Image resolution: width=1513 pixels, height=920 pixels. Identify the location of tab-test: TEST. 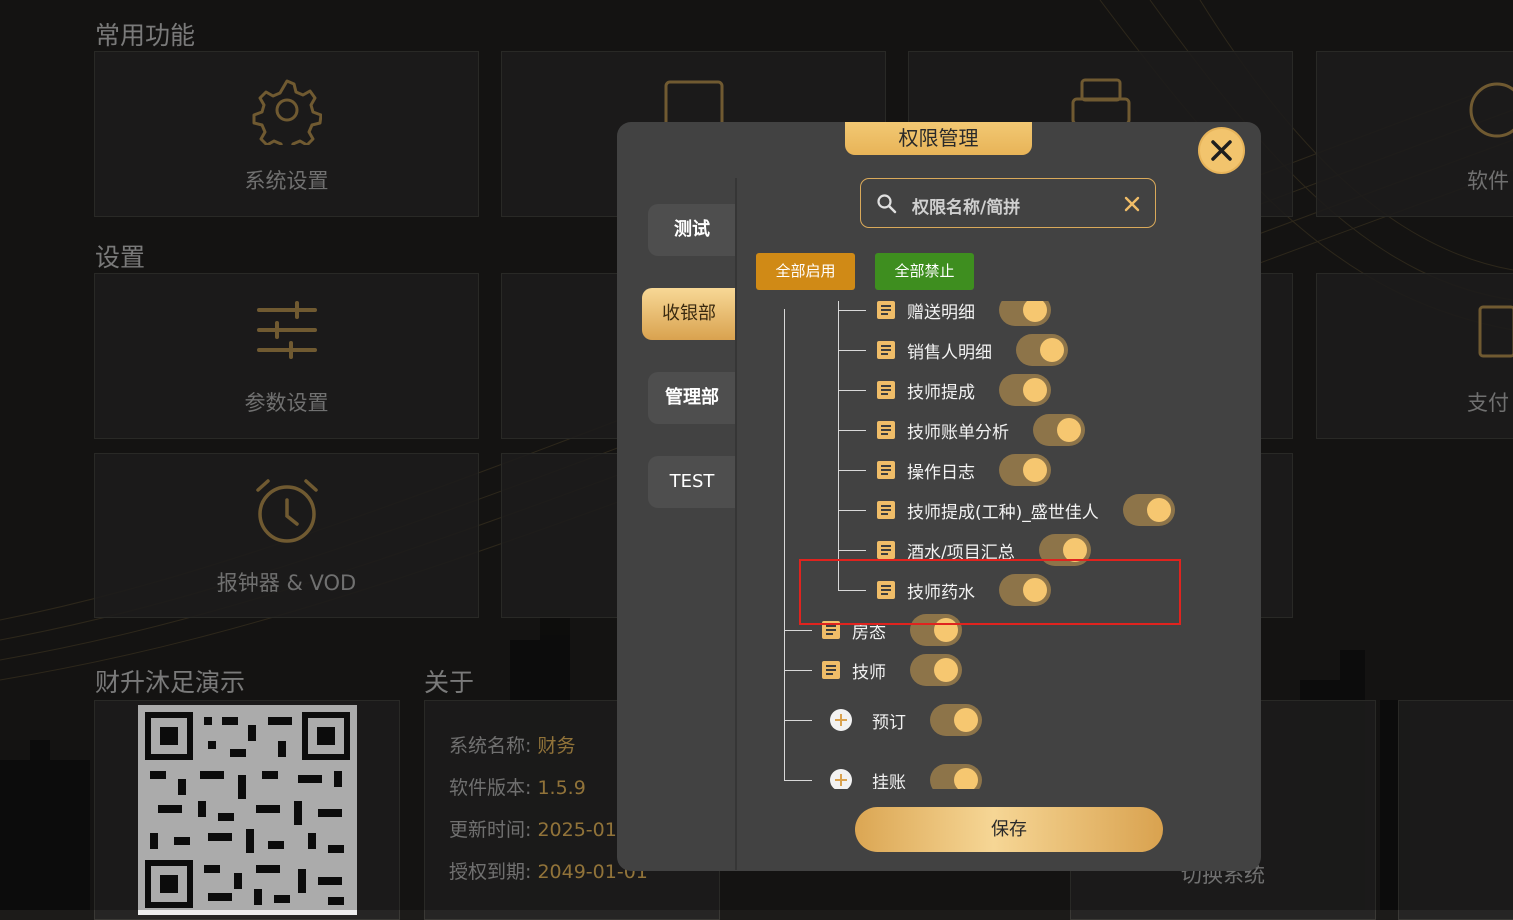
(692, 482).